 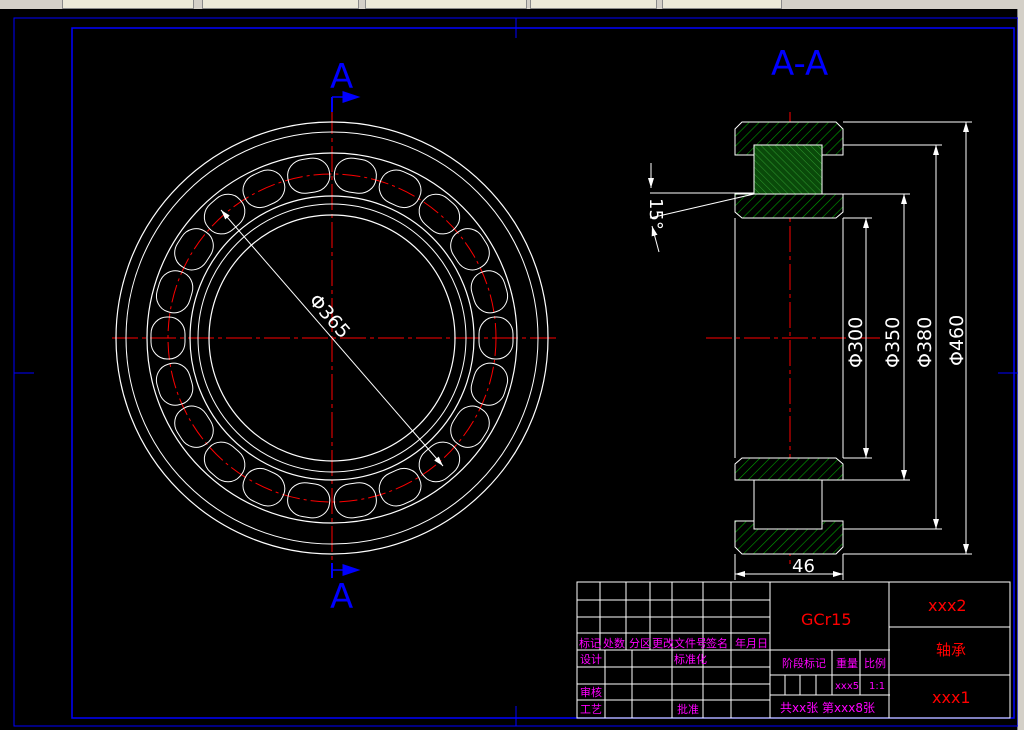 What do you see at coordinates (614, 643) in the screenshot?
I see `header-count: 处数` at bounding box center [614, 643].